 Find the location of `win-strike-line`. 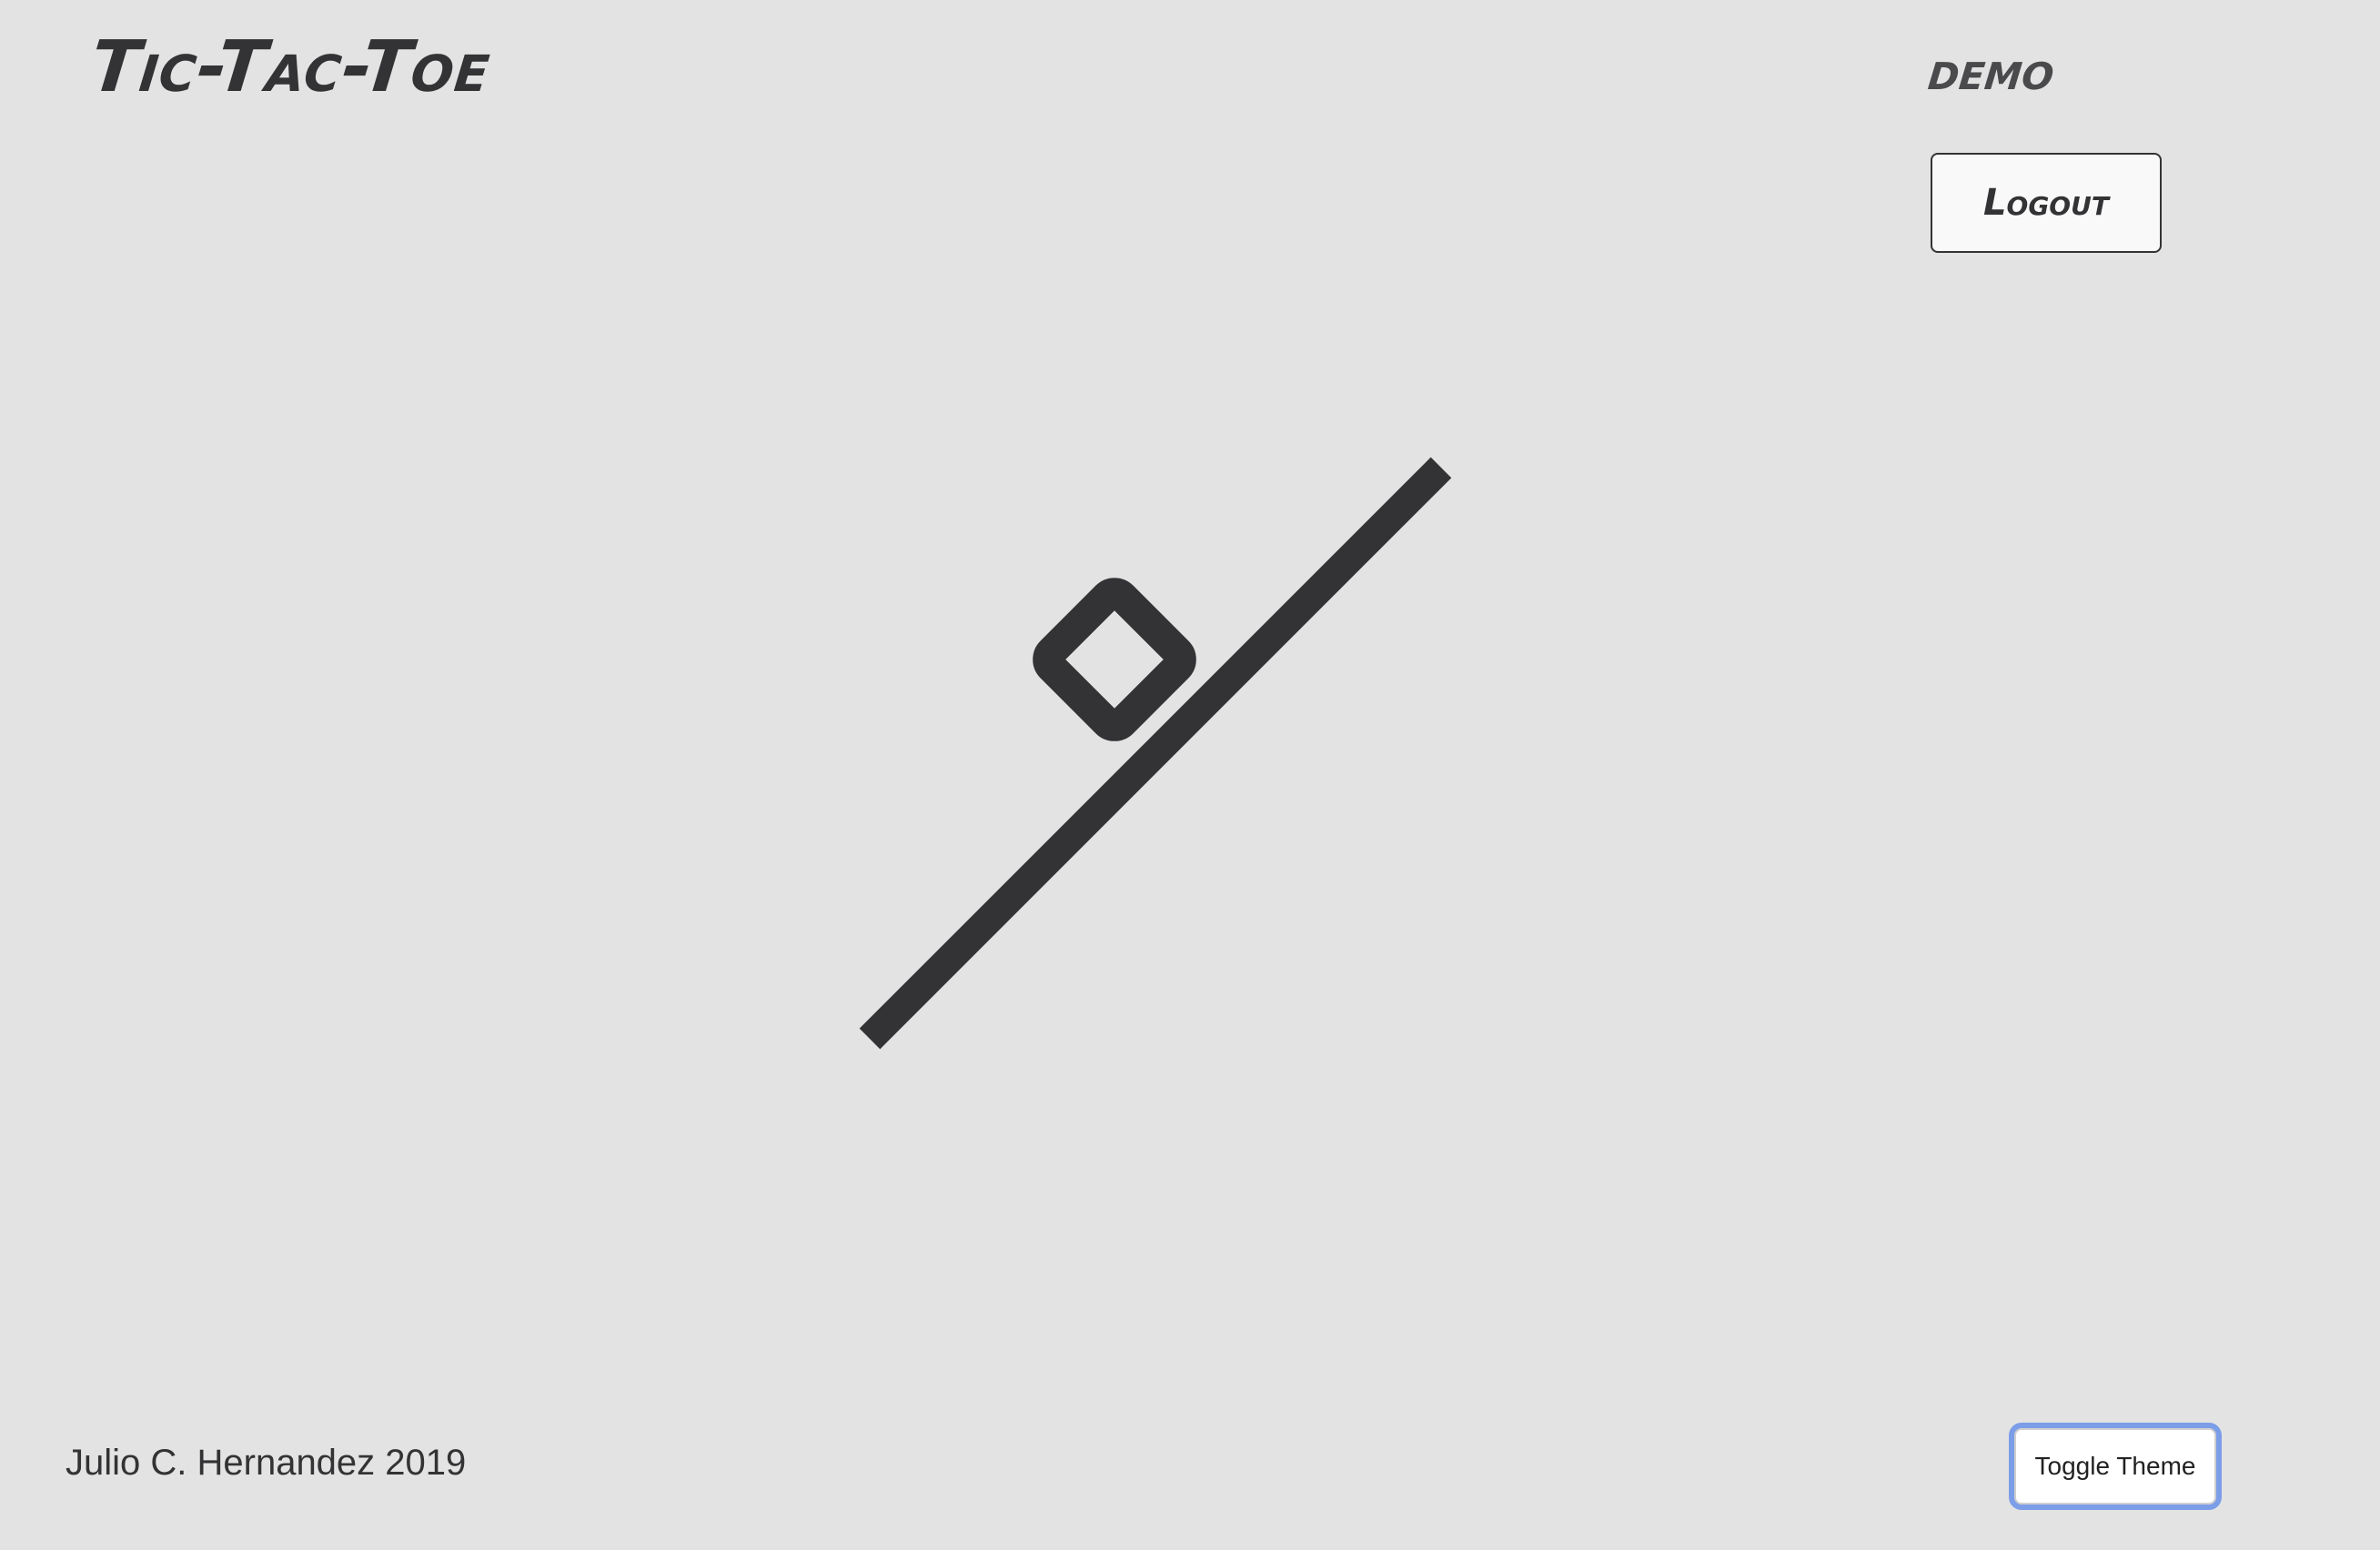

win-strike-line is located at coordinates (1155, 753).